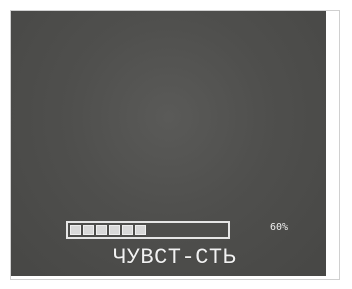  I want to click on sensitivity-label: ЧУВСТ-СТЬ, so click(175, 257).